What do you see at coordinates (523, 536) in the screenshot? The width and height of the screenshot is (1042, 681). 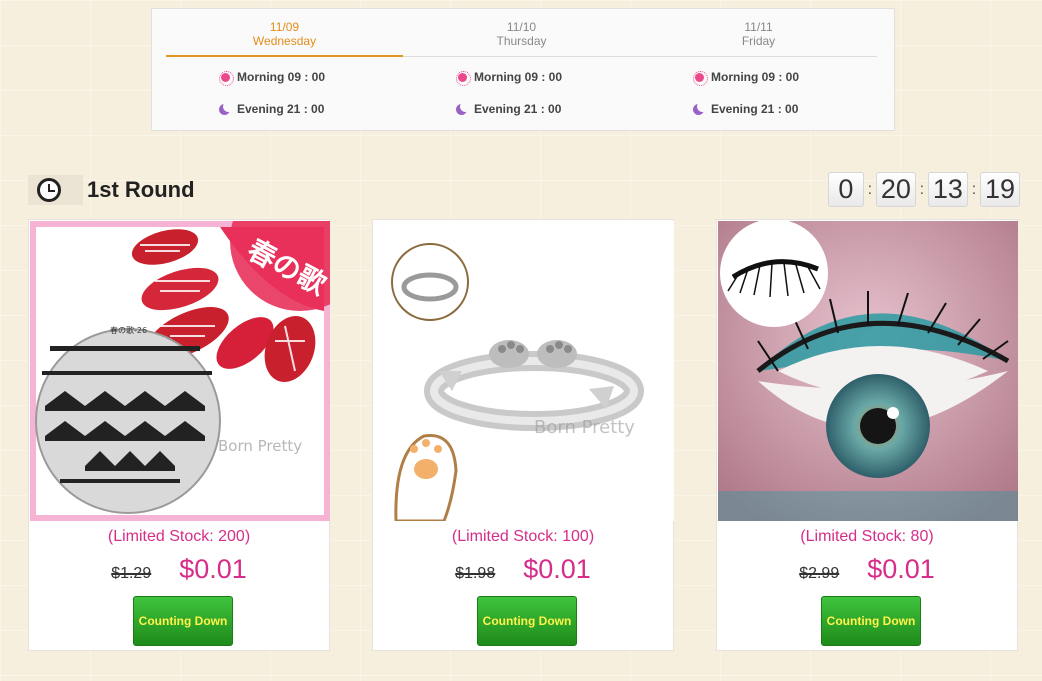 I see `stock-label: (Limited Stock: 100)` at bounding box center [523, 536].